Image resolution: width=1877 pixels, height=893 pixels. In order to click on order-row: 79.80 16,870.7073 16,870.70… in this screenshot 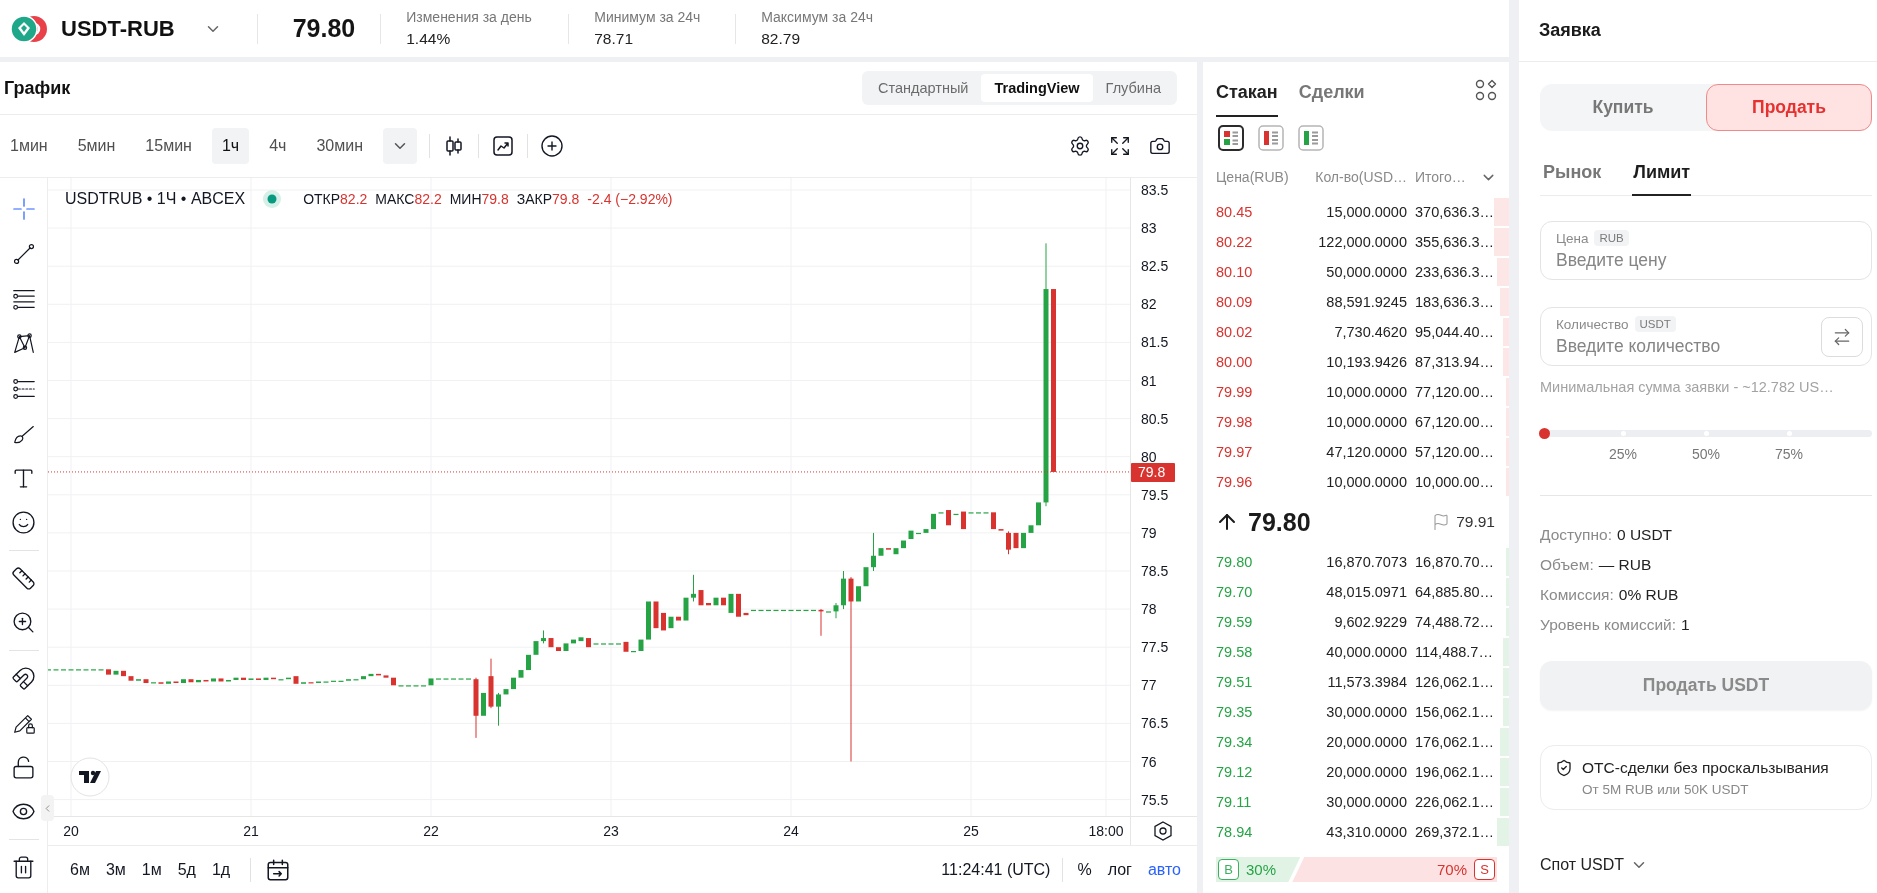, I will do `click(1356, 562)`.